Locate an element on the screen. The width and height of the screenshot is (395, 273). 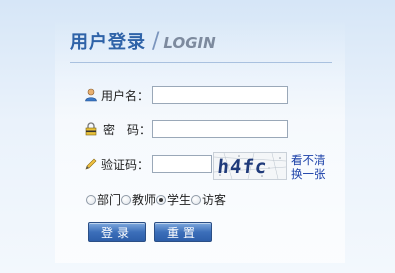
title-chinese: 用户登录 is located at coordinates (108, 42).